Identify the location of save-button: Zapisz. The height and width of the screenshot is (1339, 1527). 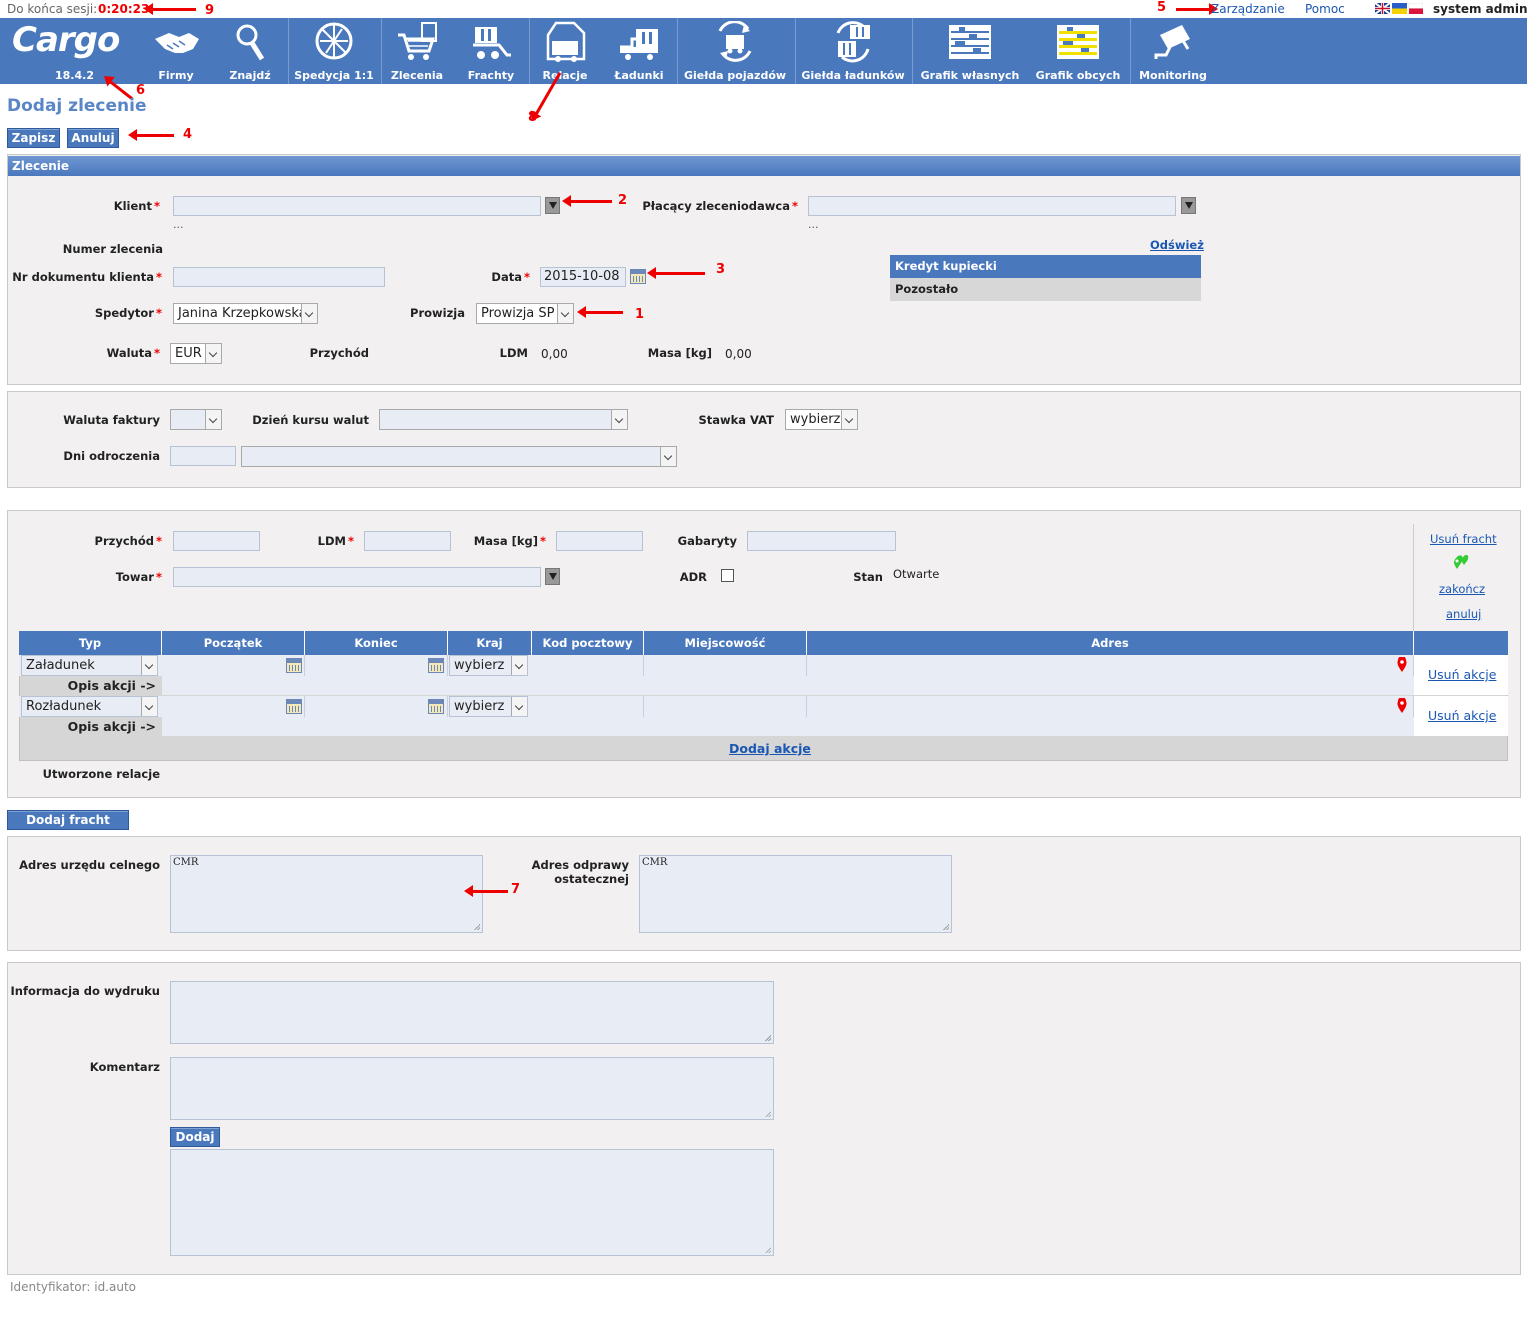
(33, 138).